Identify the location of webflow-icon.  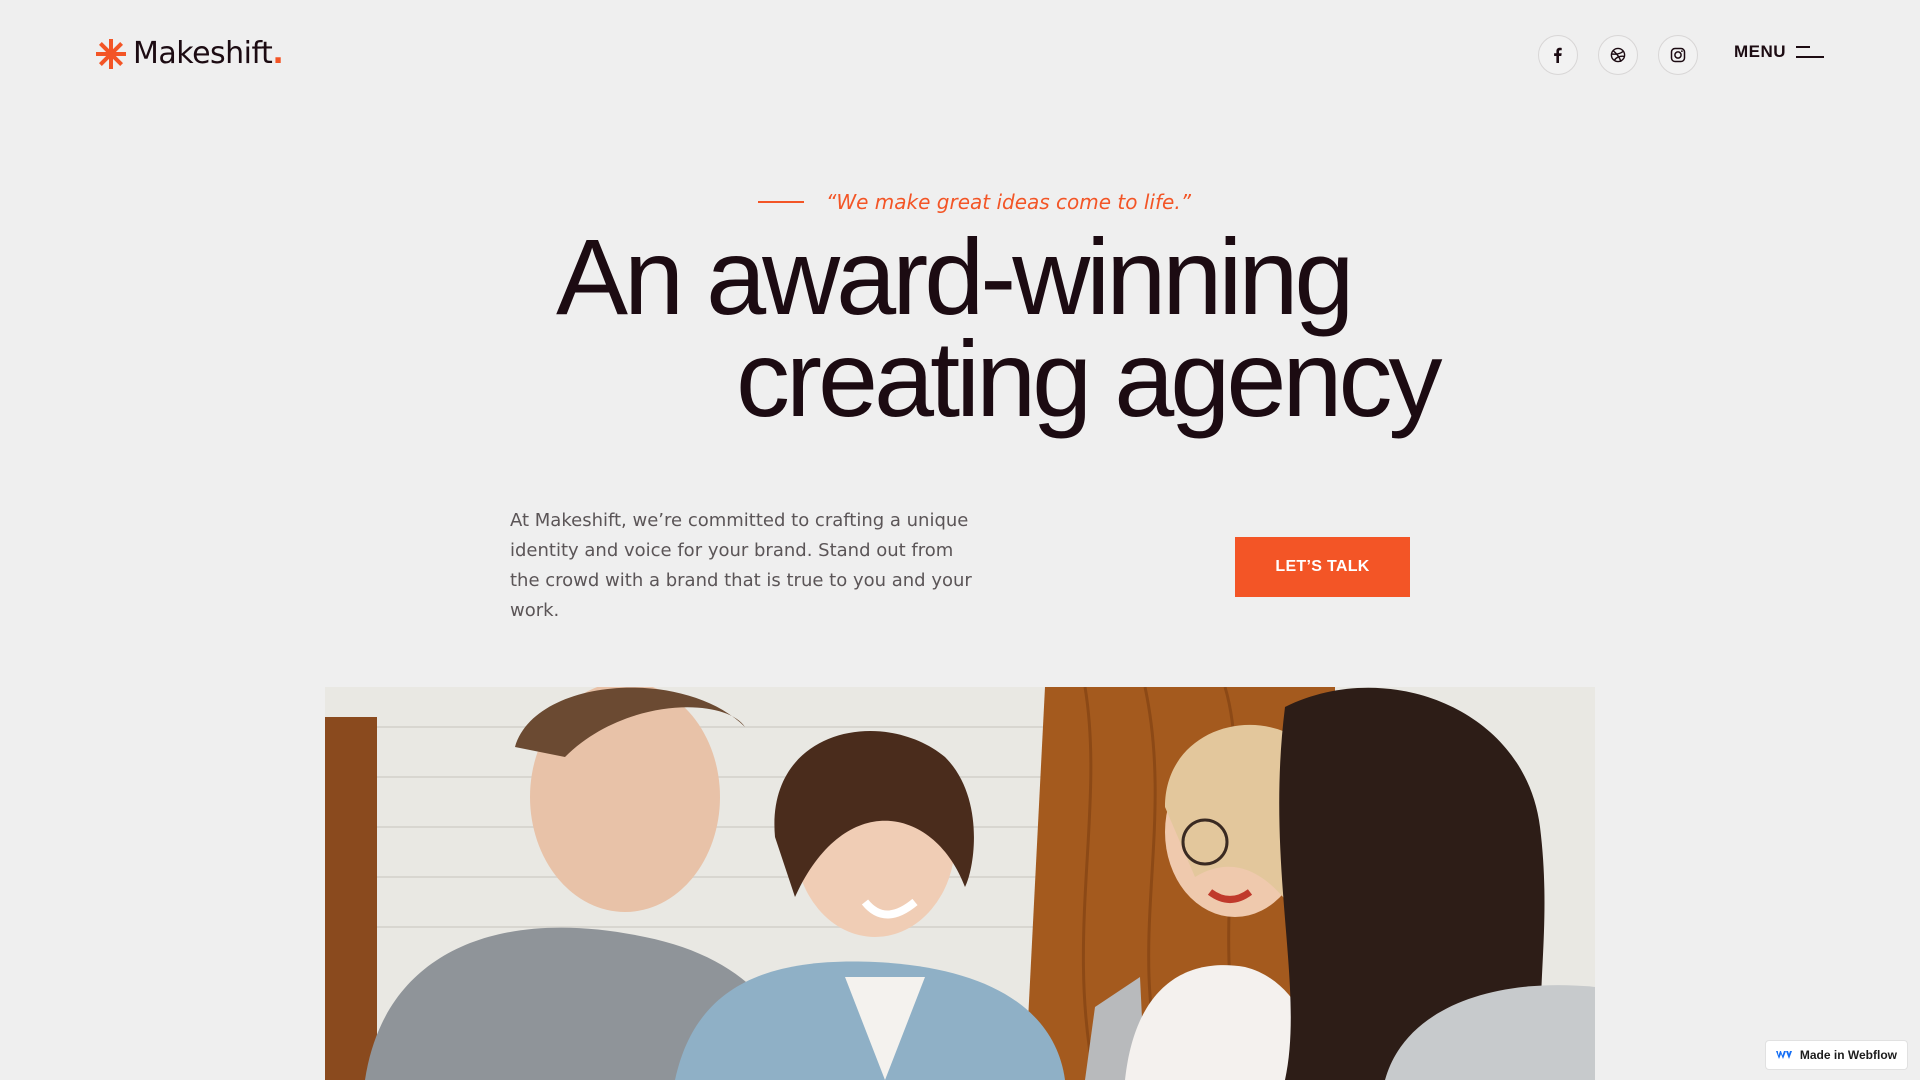
(1783, 1055).